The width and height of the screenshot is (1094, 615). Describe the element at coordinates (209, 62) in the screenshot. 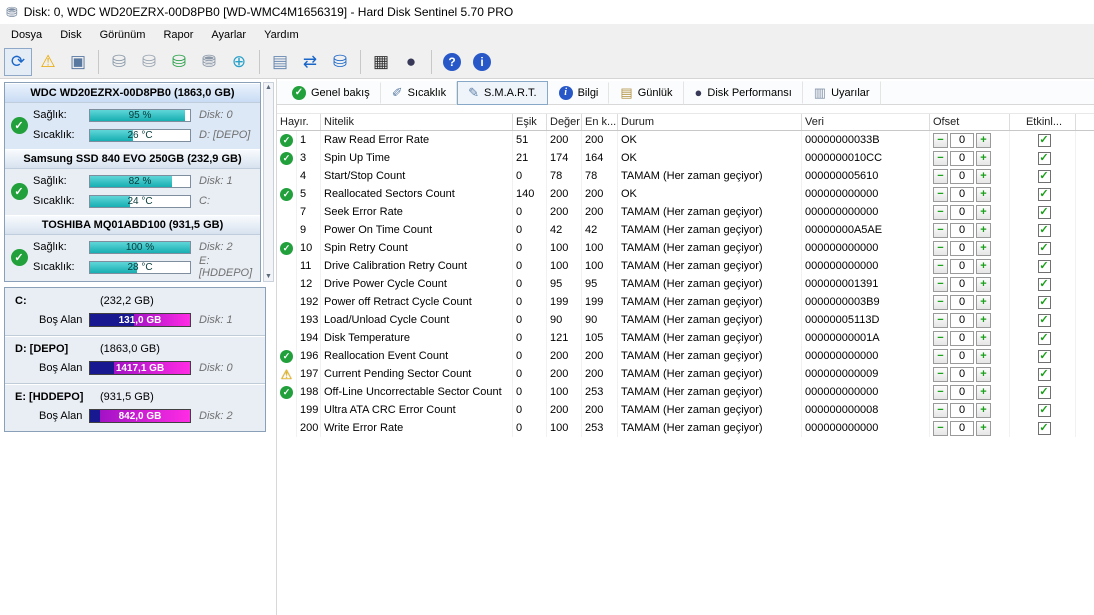

I see `disk-tools-icon: ⛃` at that location.